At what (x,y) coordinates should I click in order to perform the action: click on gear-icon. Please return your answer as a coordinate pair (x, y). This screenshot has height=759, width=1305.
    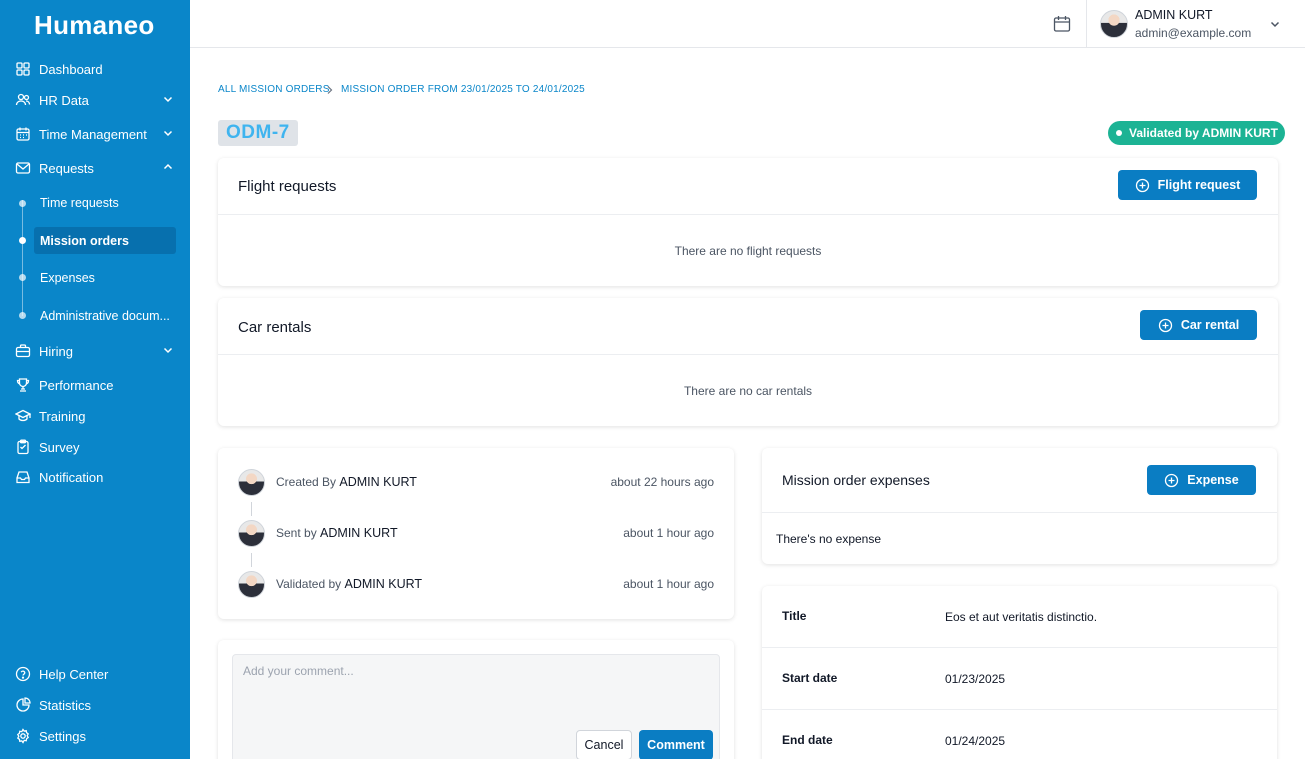
    Looking at the image, I should click on (23, 736).